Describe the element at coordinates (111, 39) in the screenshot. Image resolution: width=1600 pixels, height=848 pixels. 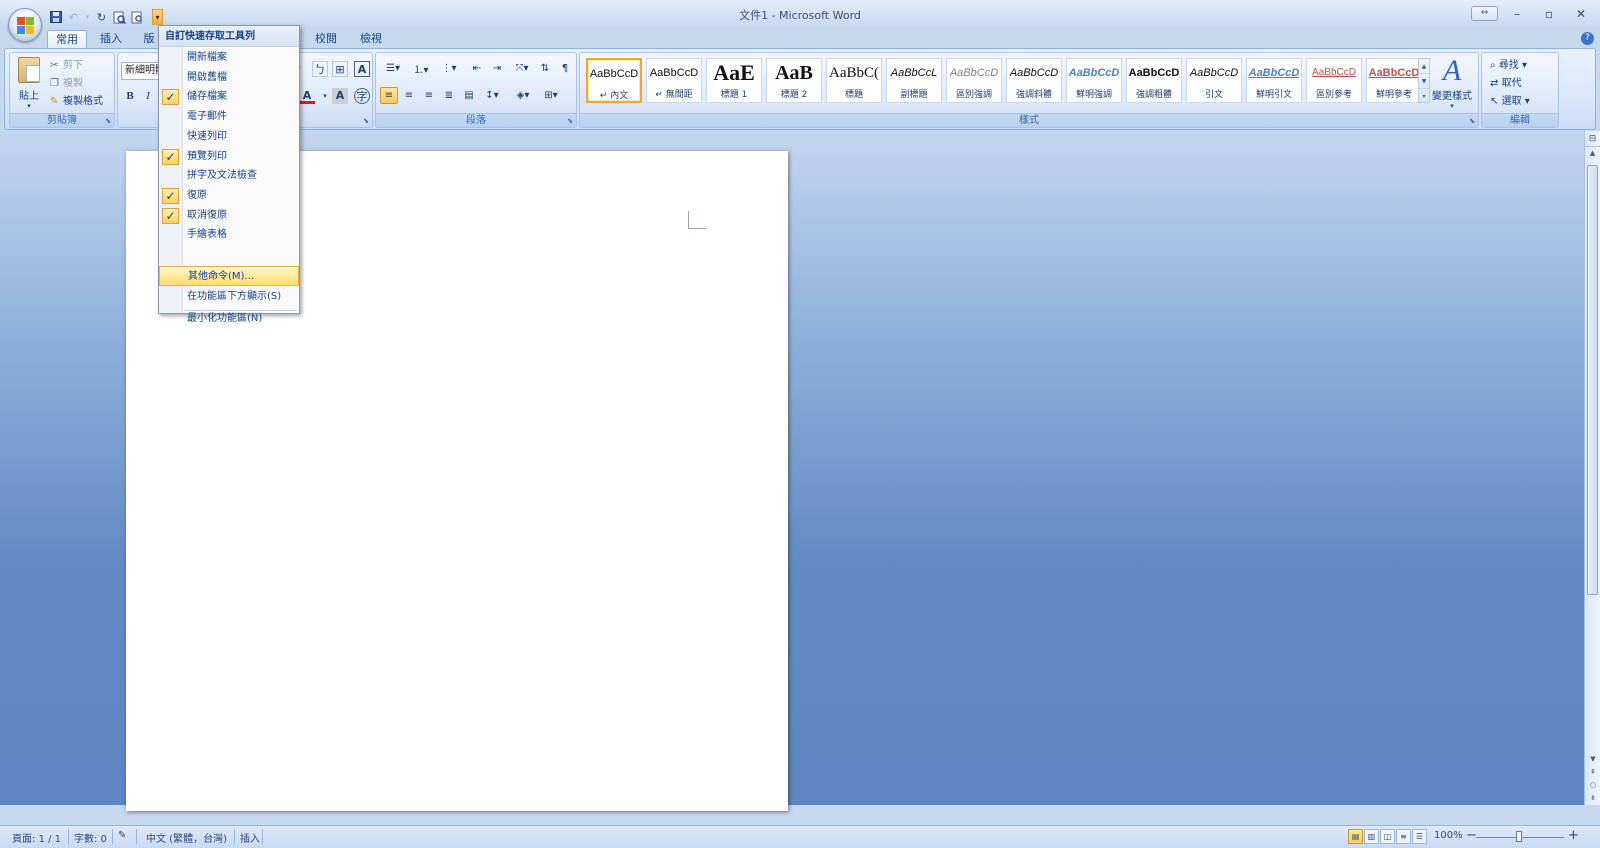
I see `tab-insert: 插入` at that location.